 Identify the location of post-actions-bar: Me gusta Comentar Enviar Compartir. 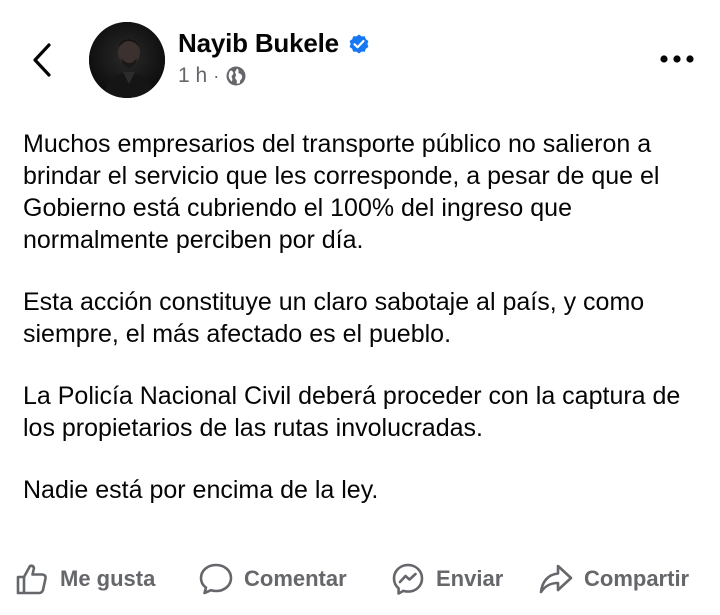
(360, 579).